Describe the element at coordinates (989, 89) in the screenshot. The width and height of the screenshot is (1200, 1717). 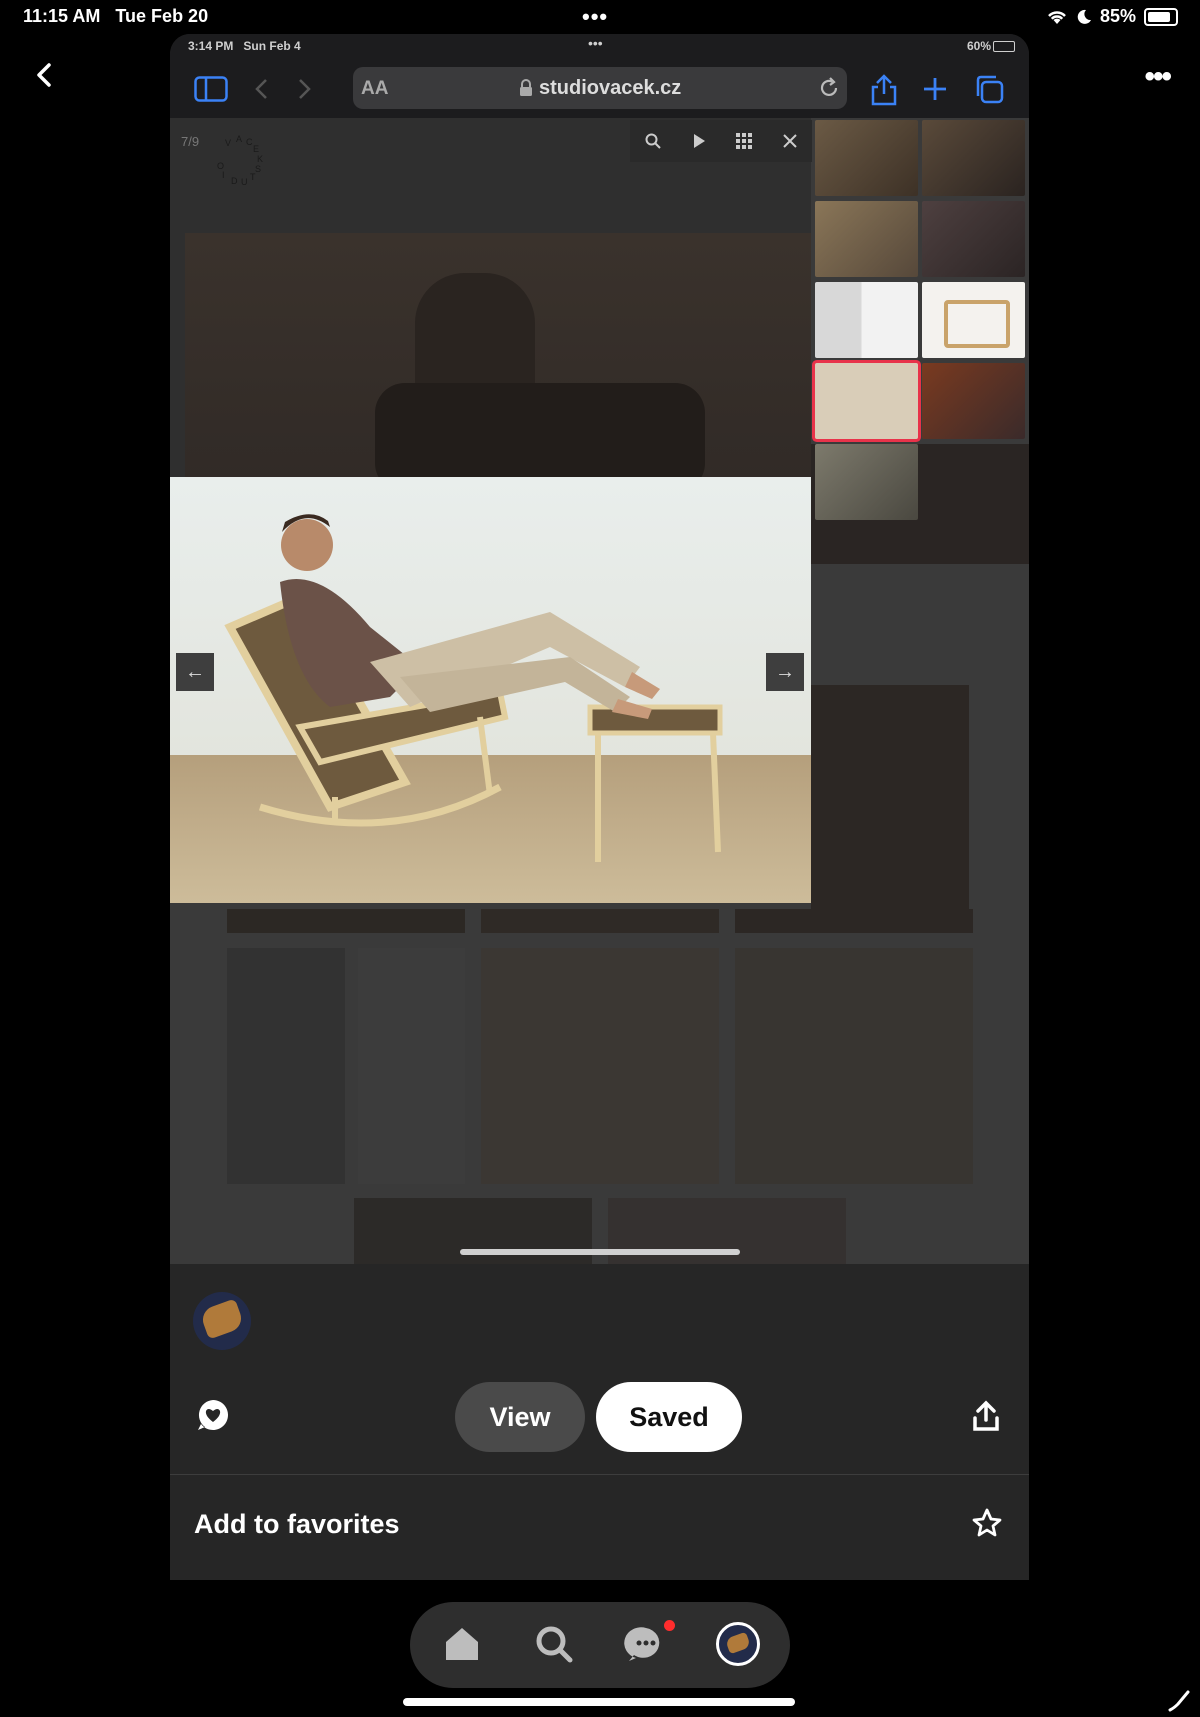
I see `tabs-icon` at that location.